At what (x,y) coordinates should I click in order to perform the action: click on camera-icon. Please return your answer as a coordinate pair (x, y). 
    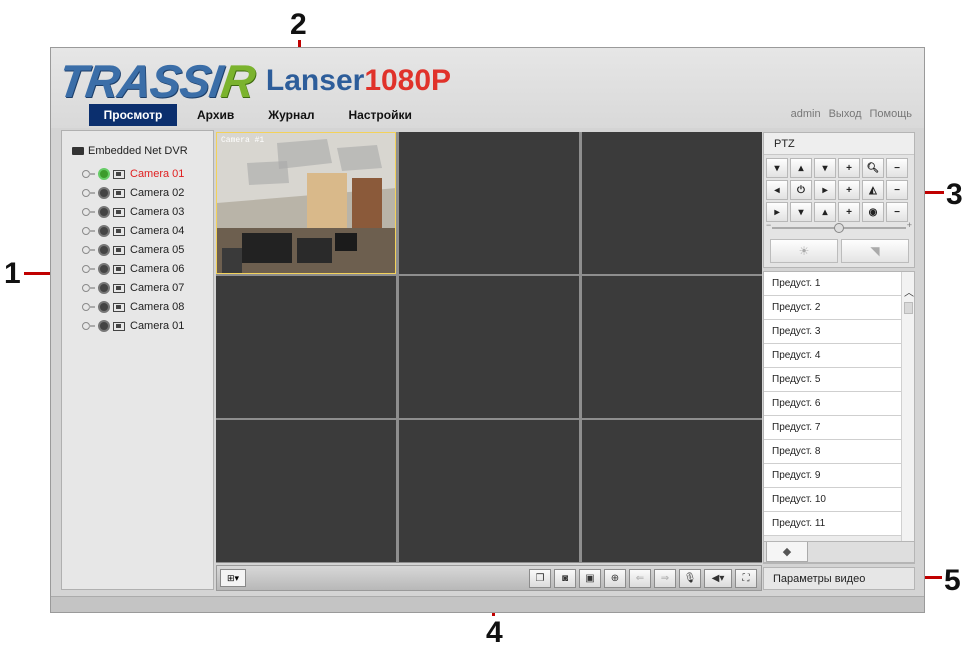
    Looking at the image, I should click on (104, 307).